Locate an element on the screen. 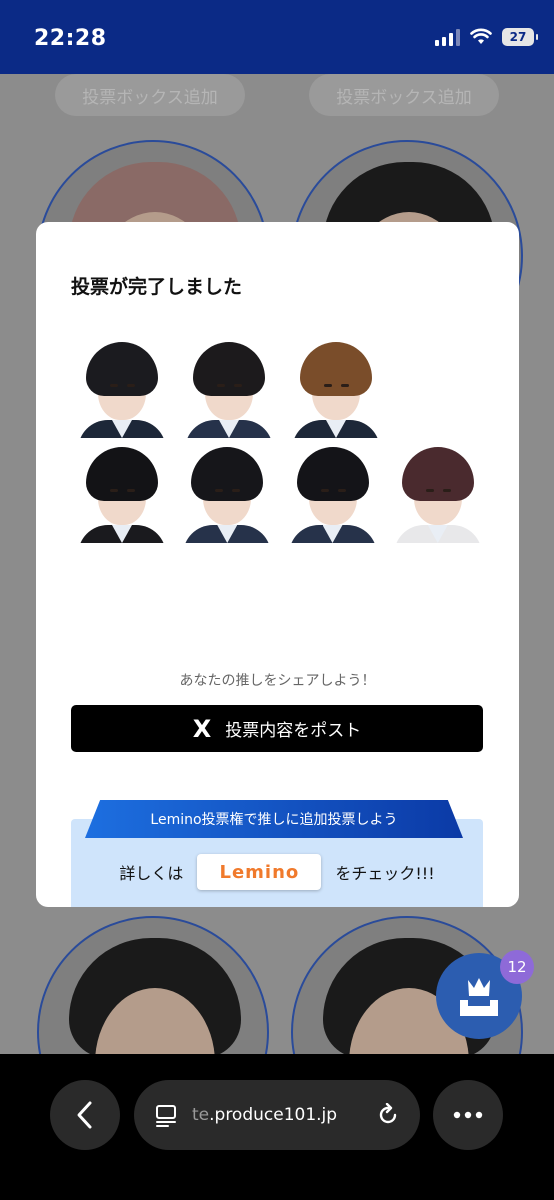 The image size is (554, 1200). lemino-suffix-text: をチェック!!! is located at coordinates (385, 873).